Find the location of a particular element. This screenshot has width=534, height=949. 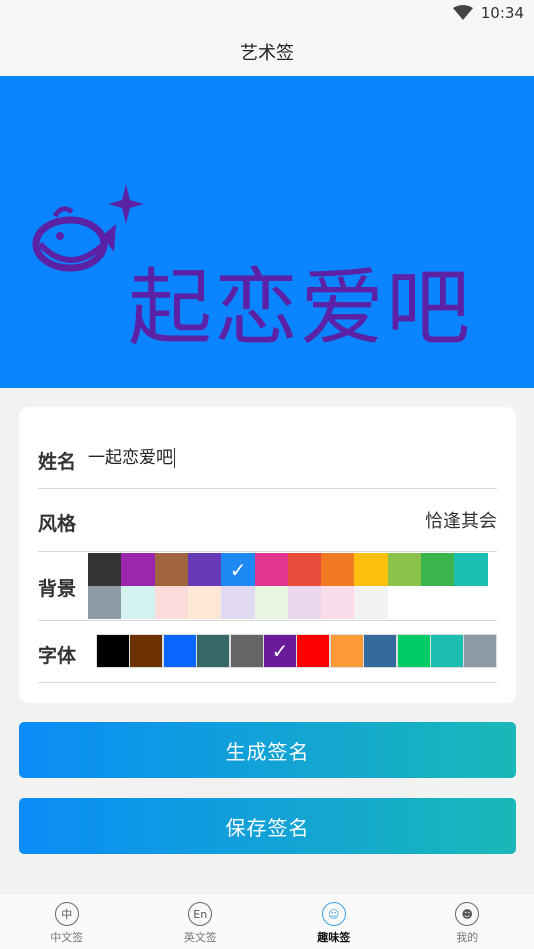

name-input: 一起恋爱吧 is located at coordinates (278, 455).